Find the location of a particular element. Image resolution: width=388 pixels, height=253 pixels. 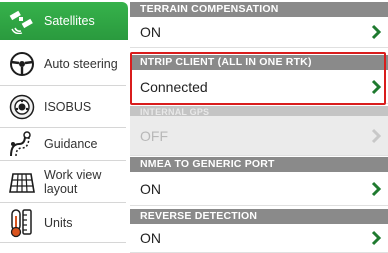

section-header-internal-gps: INTERNAL GPS is located at coordinates (259, 111).